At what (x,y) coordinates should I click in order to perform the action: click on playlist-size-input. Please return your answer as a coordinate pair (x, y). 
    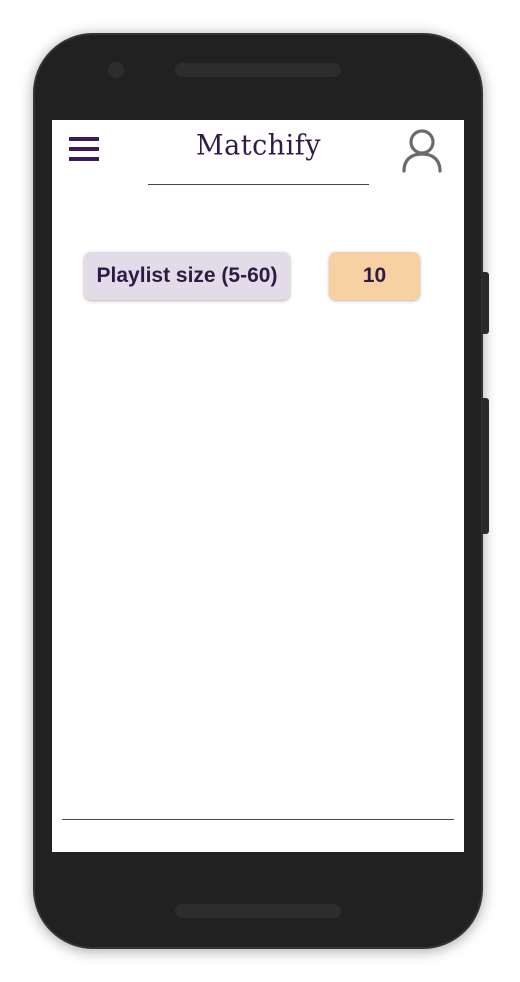
    Looking at the image, I should click on (374, 276).